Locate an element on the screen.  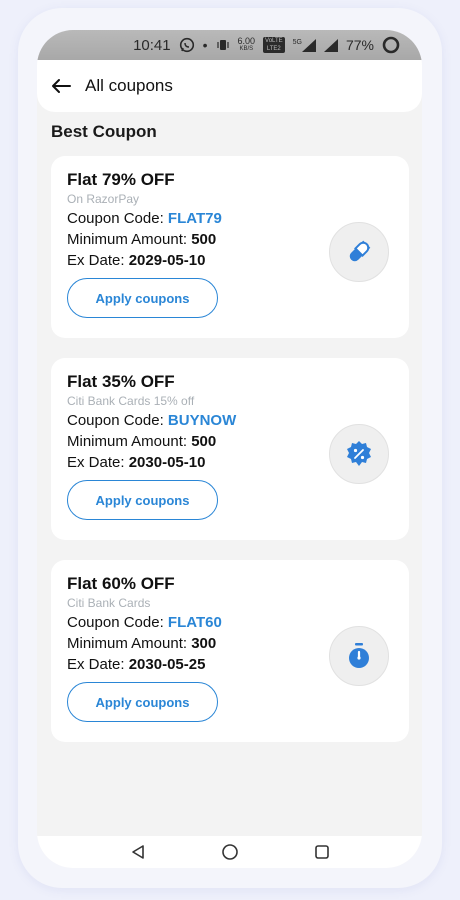
coupon-subtitle: On RazorPay is located at coordinates (103, 199).